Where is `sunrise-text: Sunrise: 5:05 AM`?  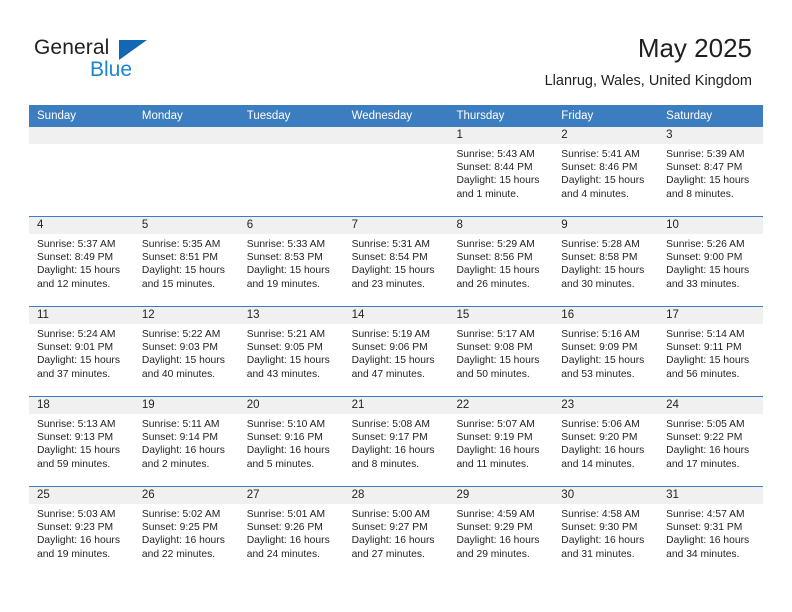
sunrise-text: Sunrise: 5:05 AM is located at coordinates (705, 424).